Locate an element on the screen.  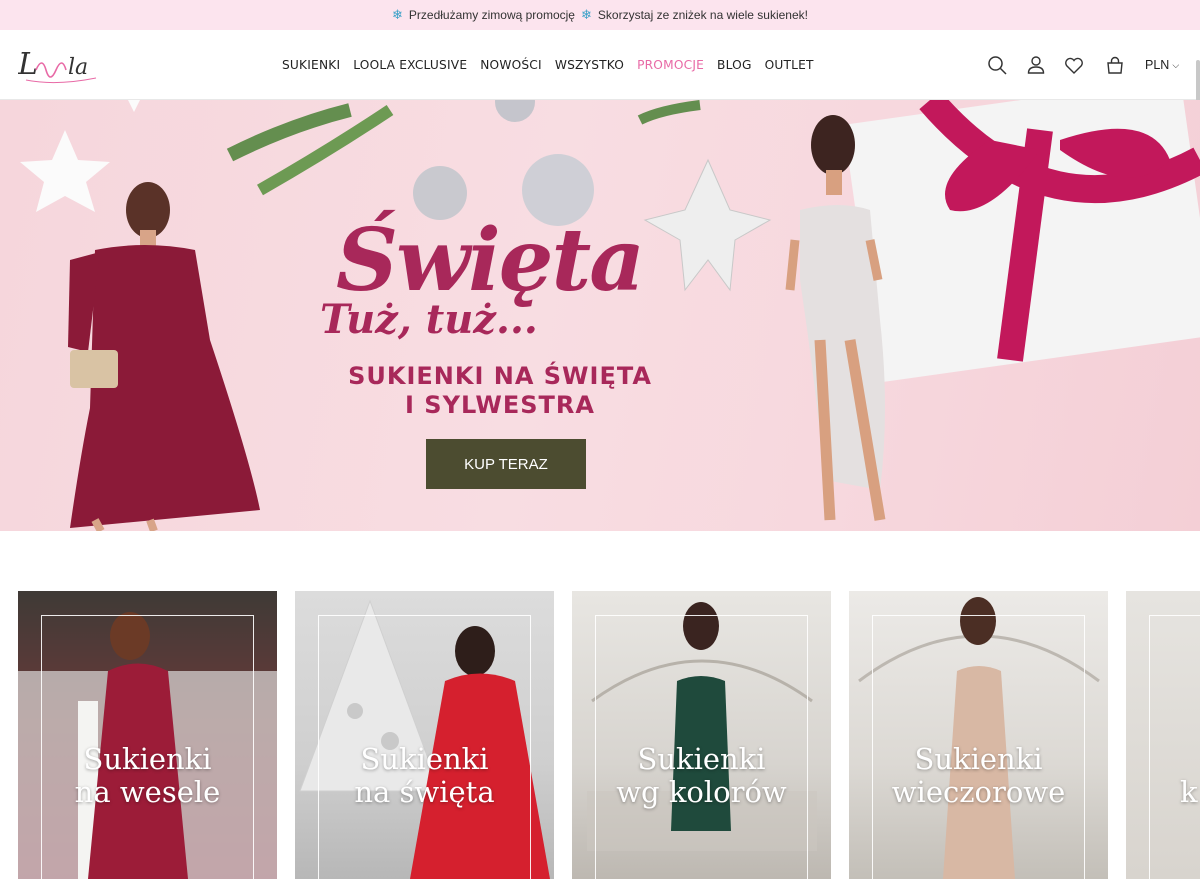
nav-item-nowosci: NOWOŚCI is located at coordinates (511, 65).